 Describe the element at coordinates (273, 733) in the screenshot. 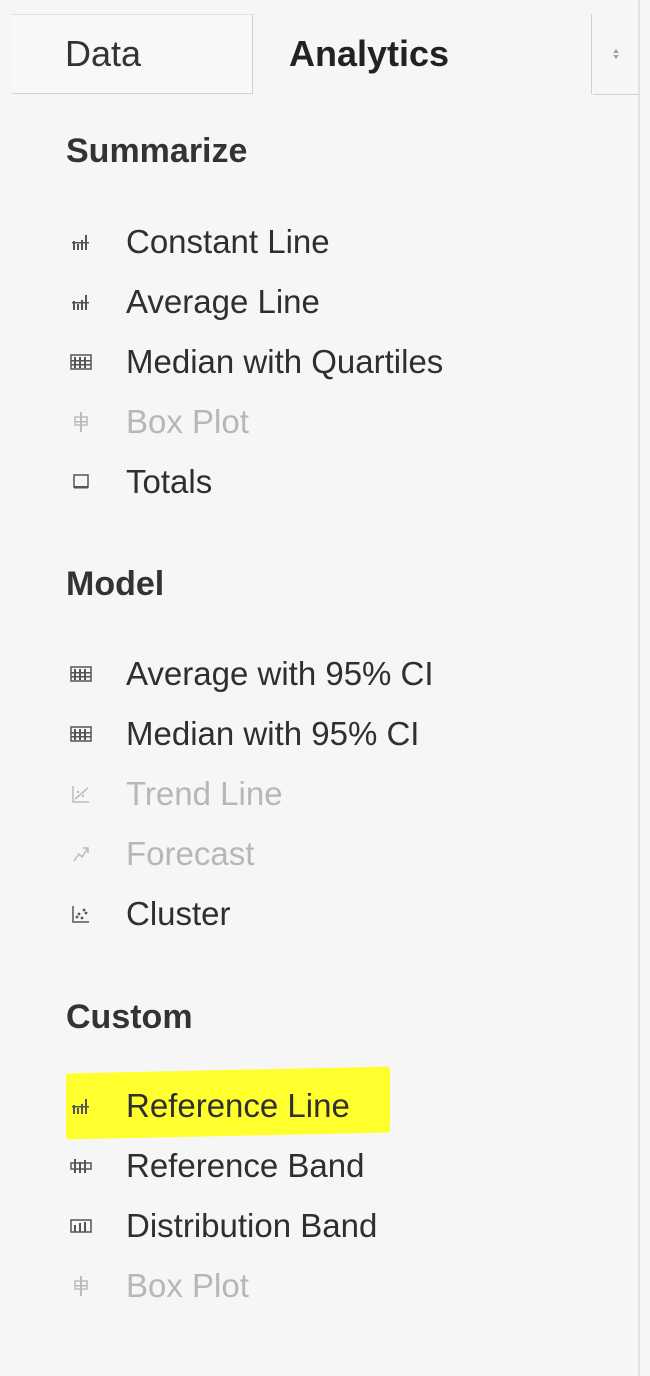

I see `item-label: Median with 95% CI` at that location.